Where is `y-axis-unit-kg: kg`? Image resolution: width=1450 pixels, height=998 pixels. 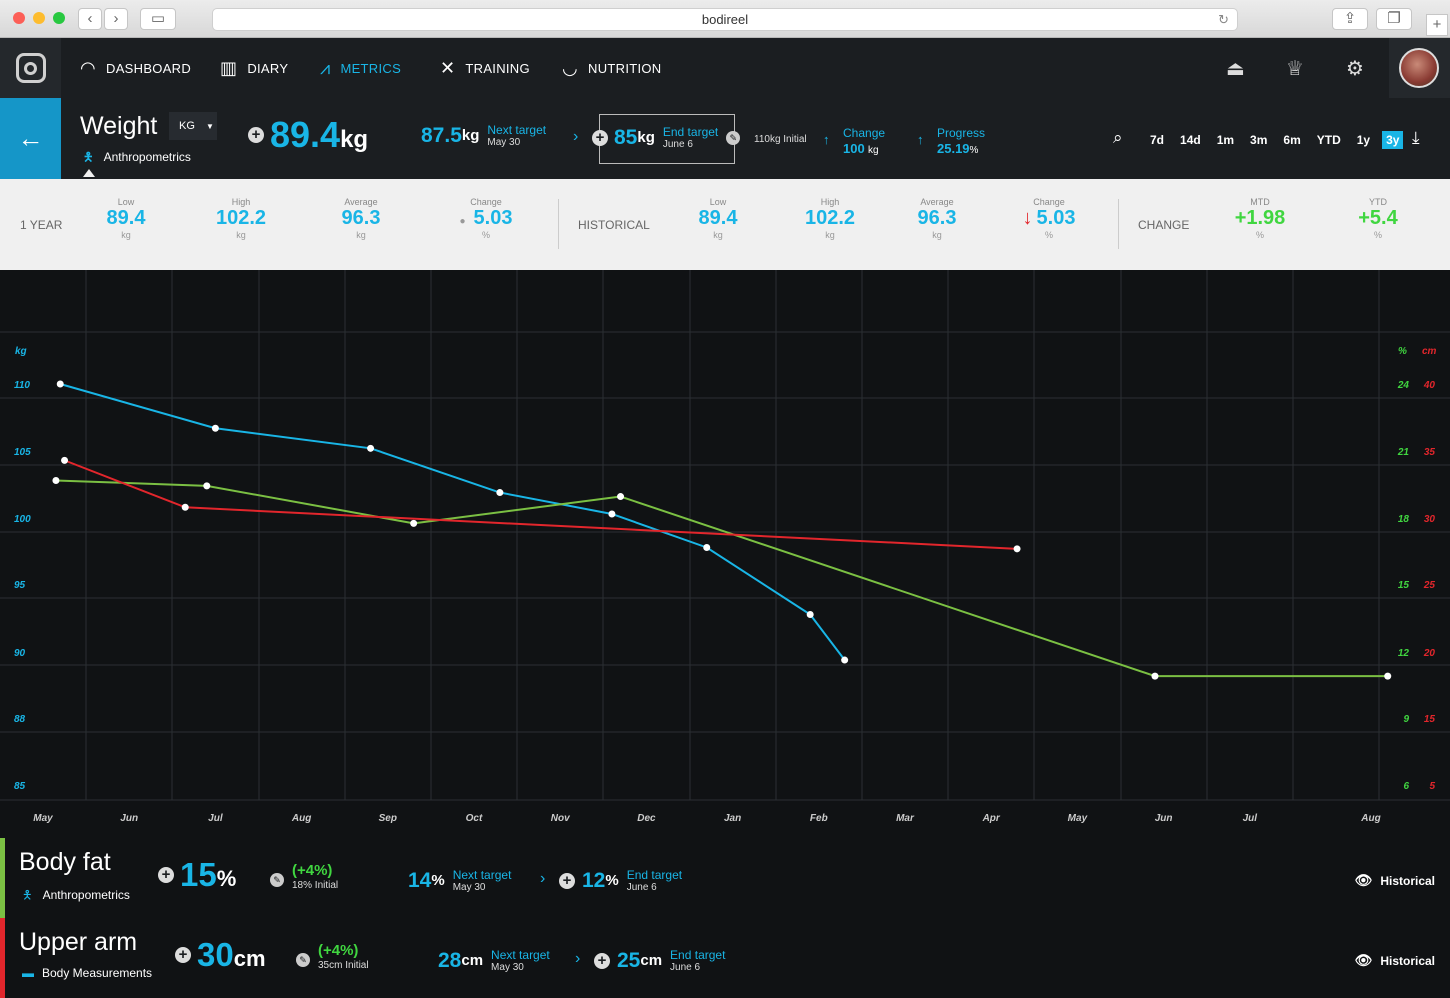 y-axis-unit-kg: kg is located at coordinates (21, 351).